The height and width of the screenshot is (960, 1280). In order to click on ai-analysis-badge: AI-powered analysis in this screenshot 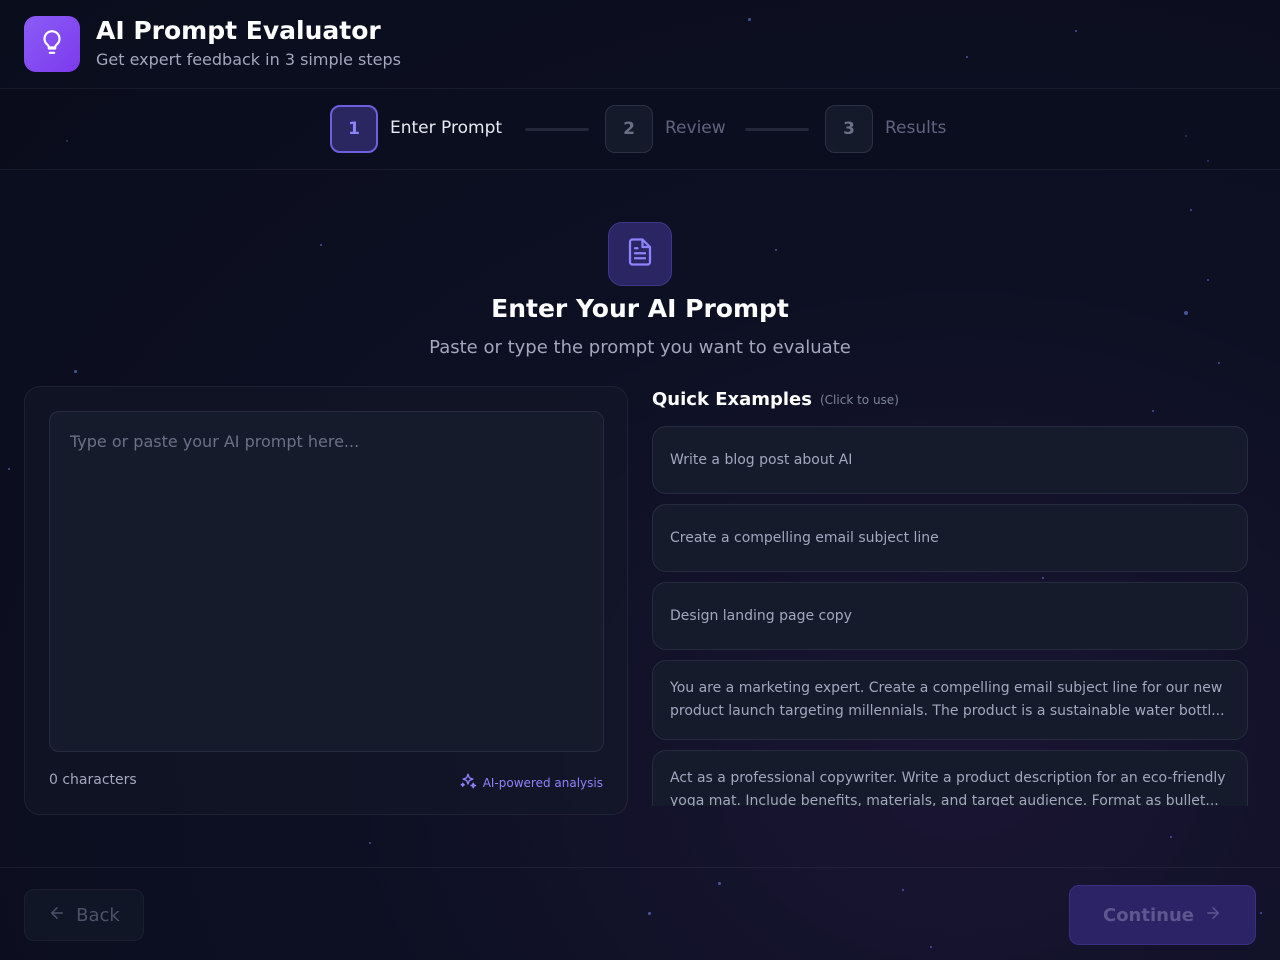, I will do `click(531, 782)`.